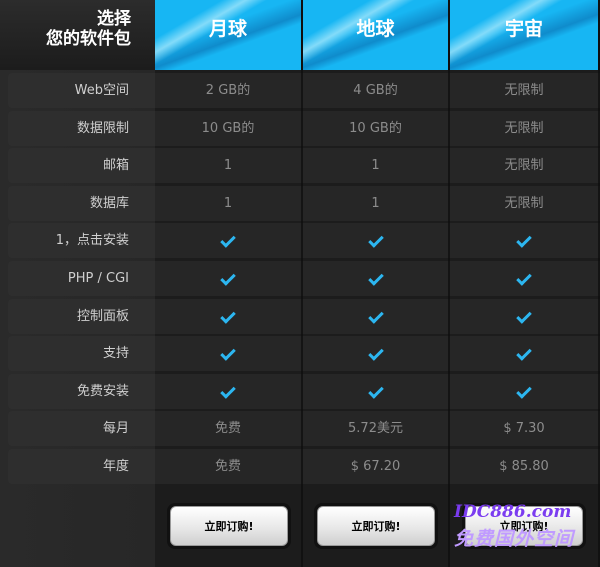 This screenshot has height=567, width=600. I want to click on row-label: 邮箱, so click(81, 166).